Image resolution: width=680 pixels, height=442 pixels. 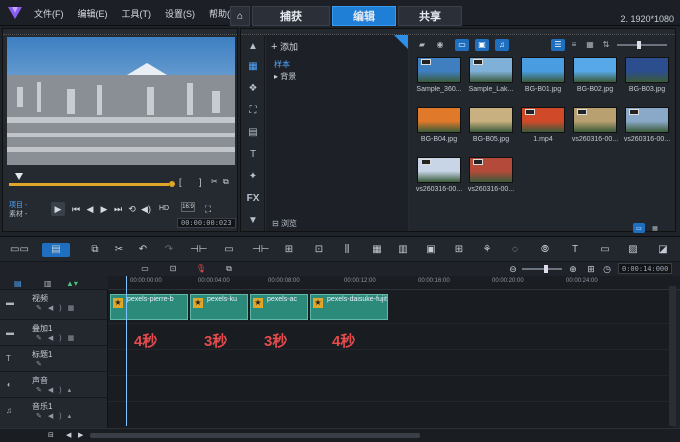 I want to click on aspect-ratio-icon: 16:9, so click(x=188, y=207).